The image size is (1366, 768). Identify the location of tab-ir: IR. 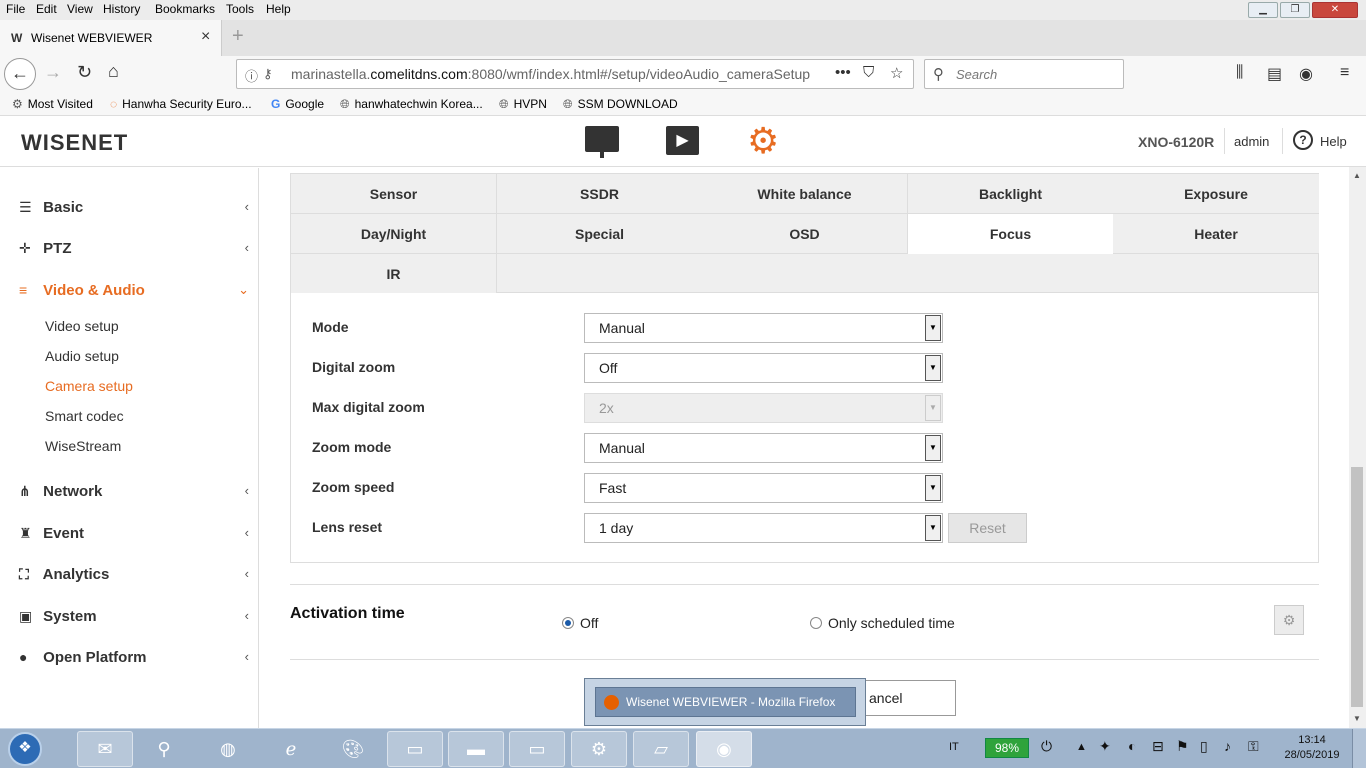
(394, 274).